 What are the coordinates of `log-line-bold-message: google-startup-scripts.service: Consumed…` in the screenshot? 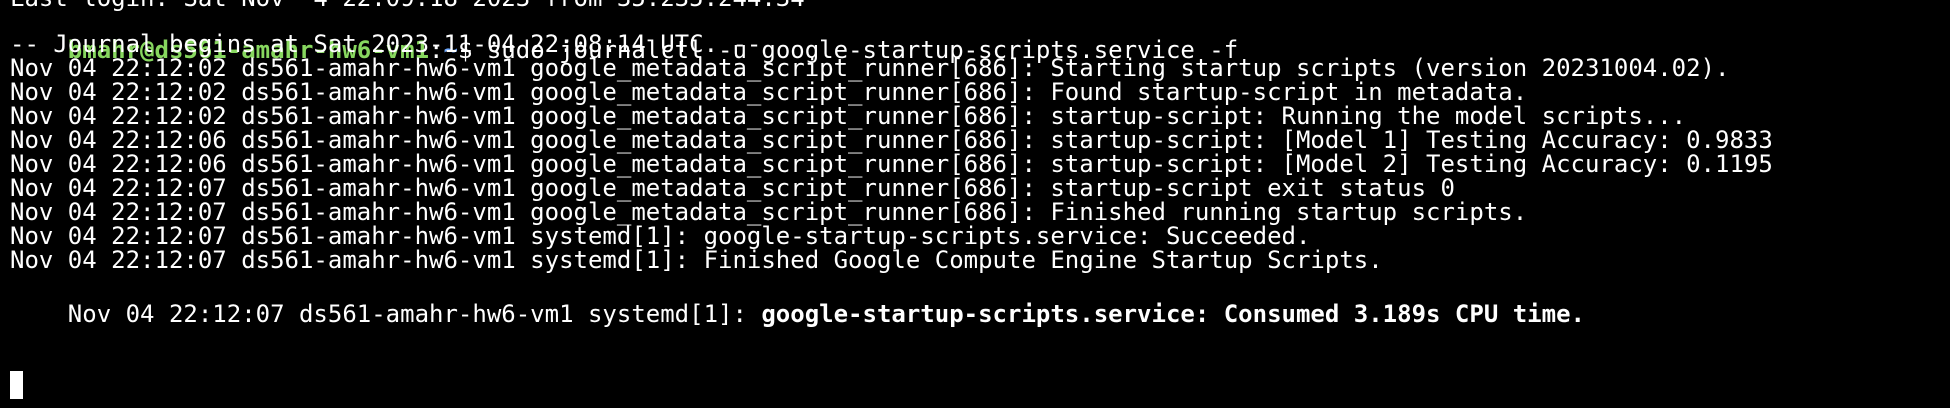 It's located at (1173, 314).